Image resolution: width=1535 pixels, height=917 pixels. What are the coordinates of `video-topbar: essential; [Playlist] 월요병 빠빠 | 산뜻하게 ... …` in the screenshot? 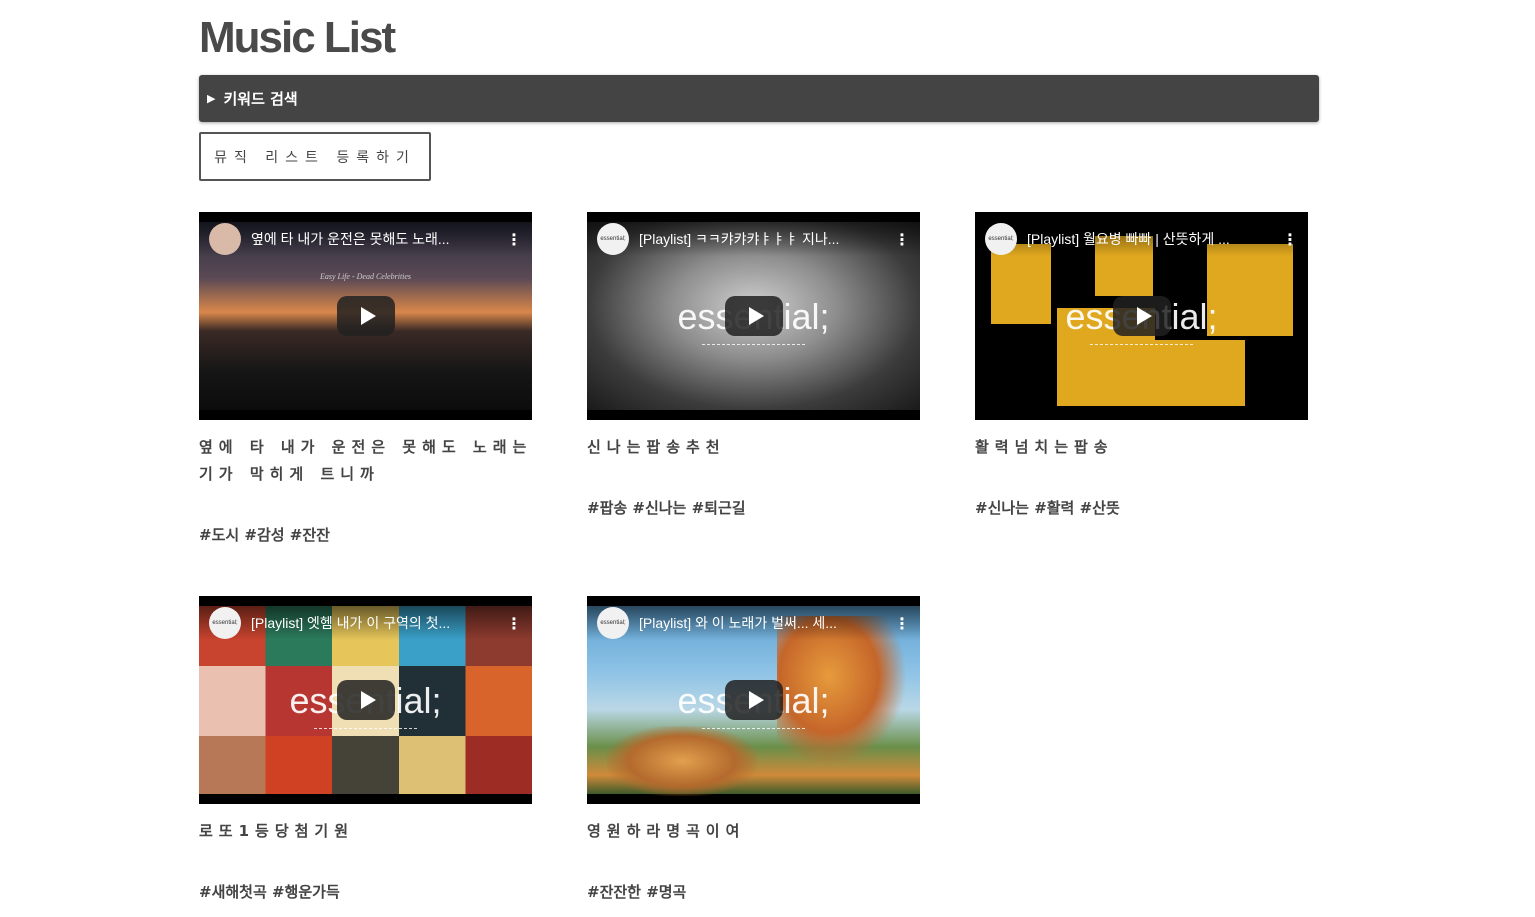 It's located at (1141, 239).